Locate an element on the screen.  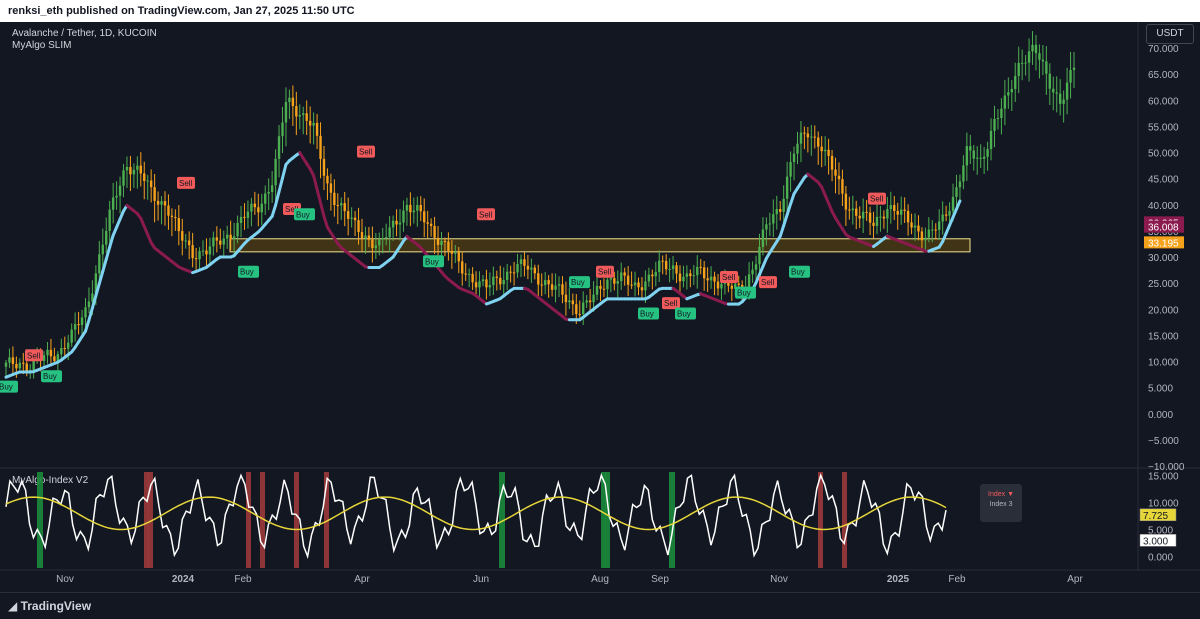
currency-button: USDT is located at coordinates (1170, 34).